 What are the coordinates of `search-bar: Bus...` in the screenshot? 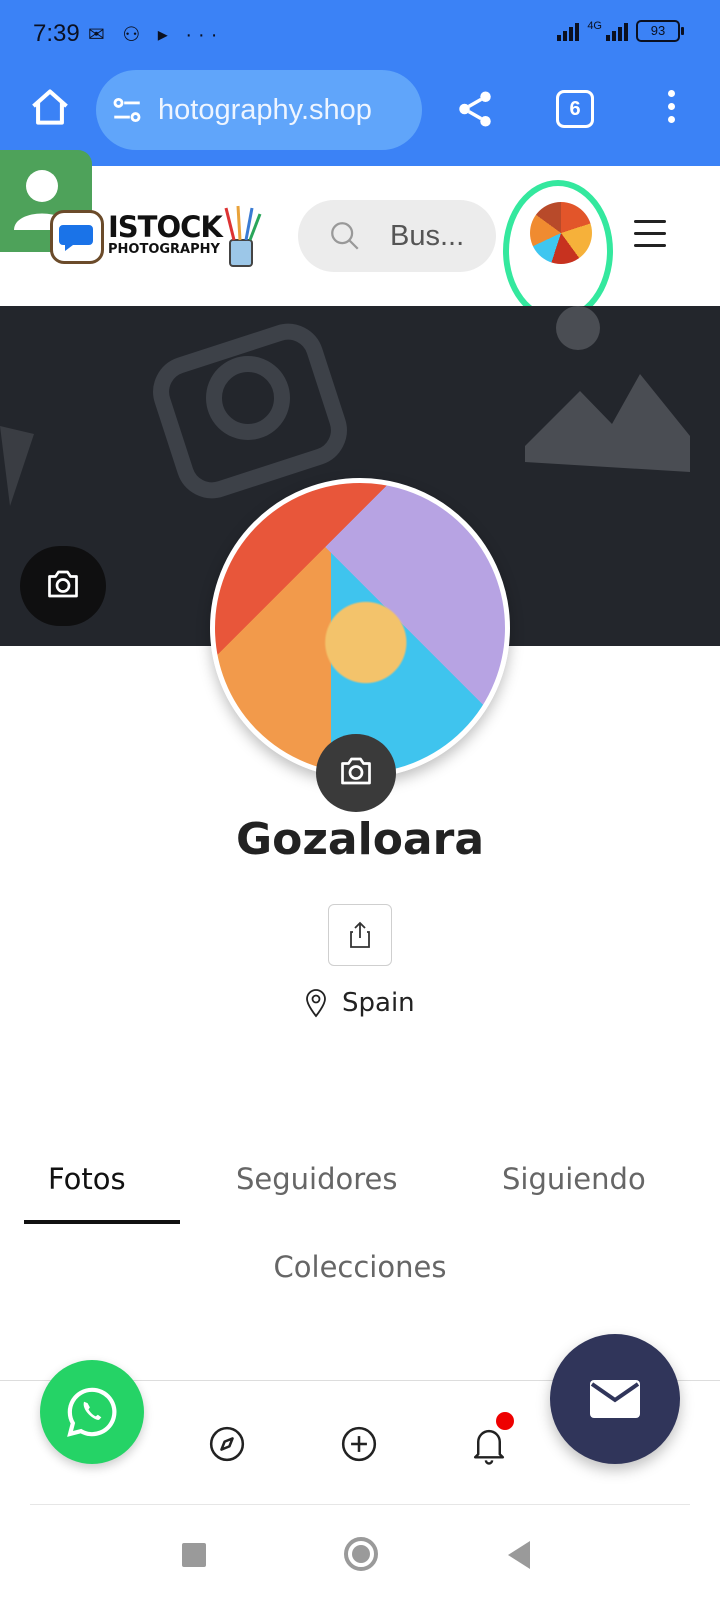 It's located at (397, 236).